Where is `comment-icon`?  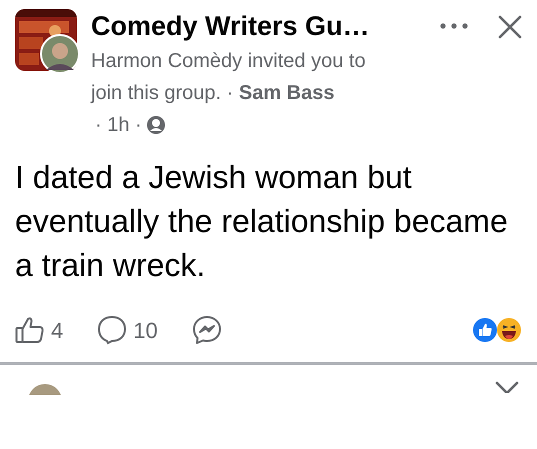
comment-icon is located at coordinates (112, 330).